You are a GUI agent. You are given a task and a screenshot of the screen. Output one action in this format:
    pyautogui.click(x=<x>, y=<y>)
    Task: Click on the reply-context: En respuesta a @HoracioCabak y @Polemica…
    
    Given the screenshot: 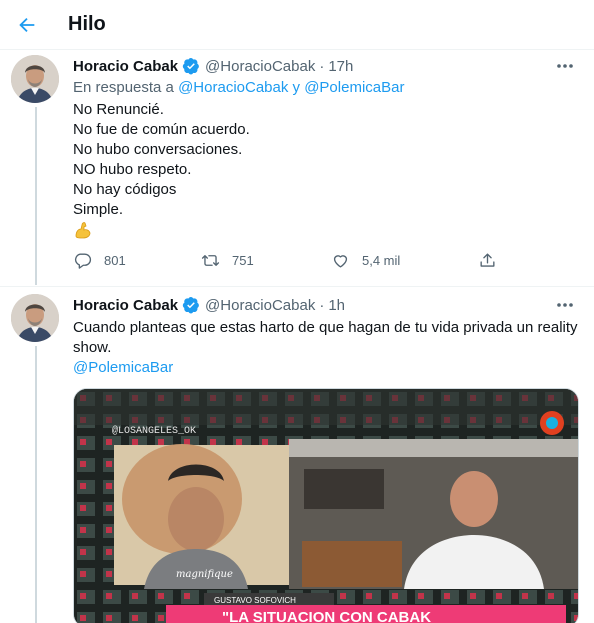 What is the action you would take?
    pyautogui.click(x=238, y=87)
    